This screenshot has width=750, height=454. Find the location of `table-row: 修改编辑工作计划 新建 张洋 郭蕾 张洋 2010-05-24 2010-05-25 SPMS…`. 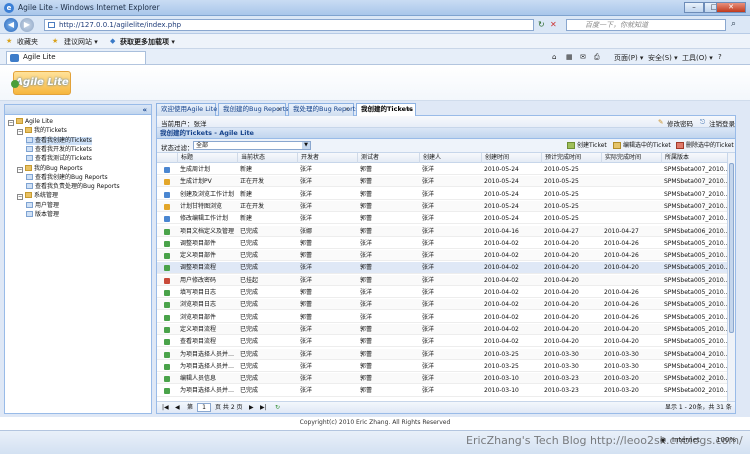

table-row: 修改编辑工作计划 新建 张洋 郭蕾 张洋 2010-05-24 2010-05-25 SPMS… is located at coordinates (442, 219).